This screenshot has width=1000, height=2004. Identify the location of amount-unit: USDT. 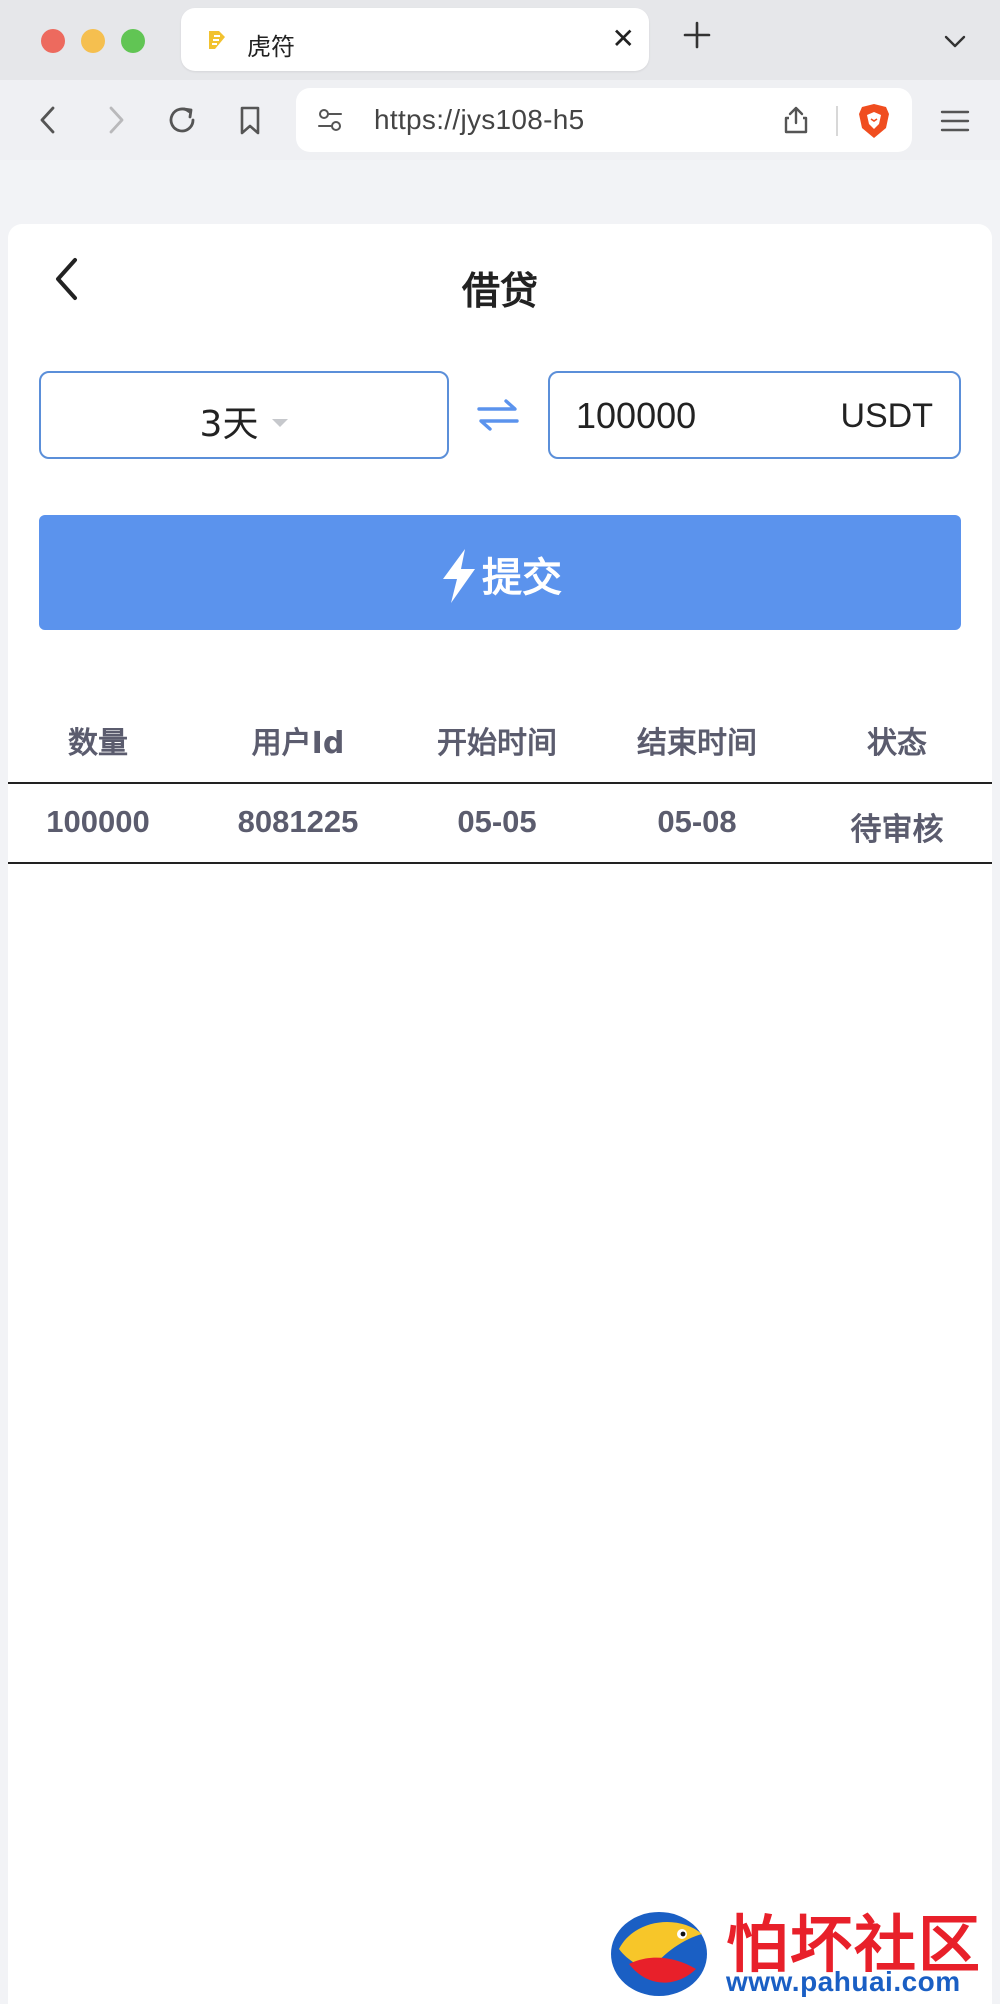
(886, 416).